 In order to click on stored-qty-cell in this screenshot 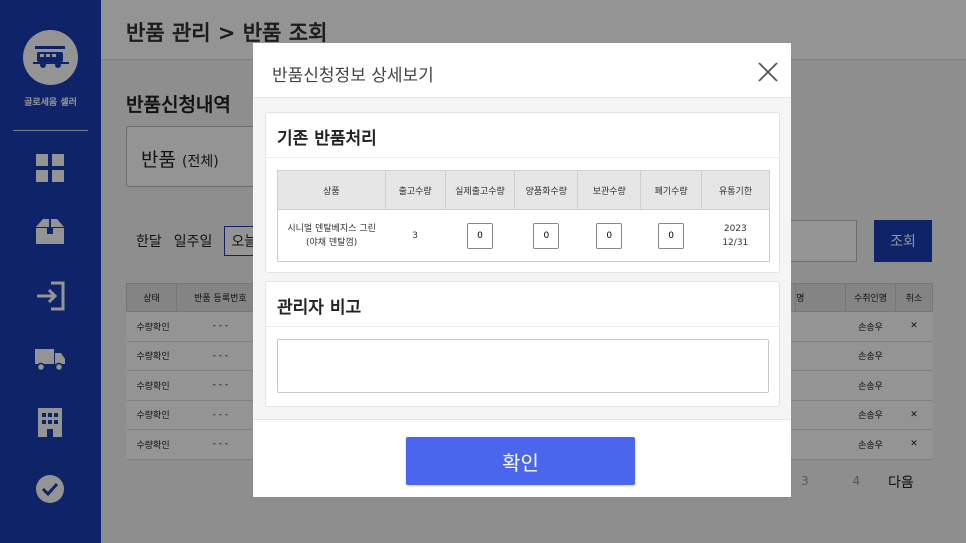, I will do `click(609, 235)`.